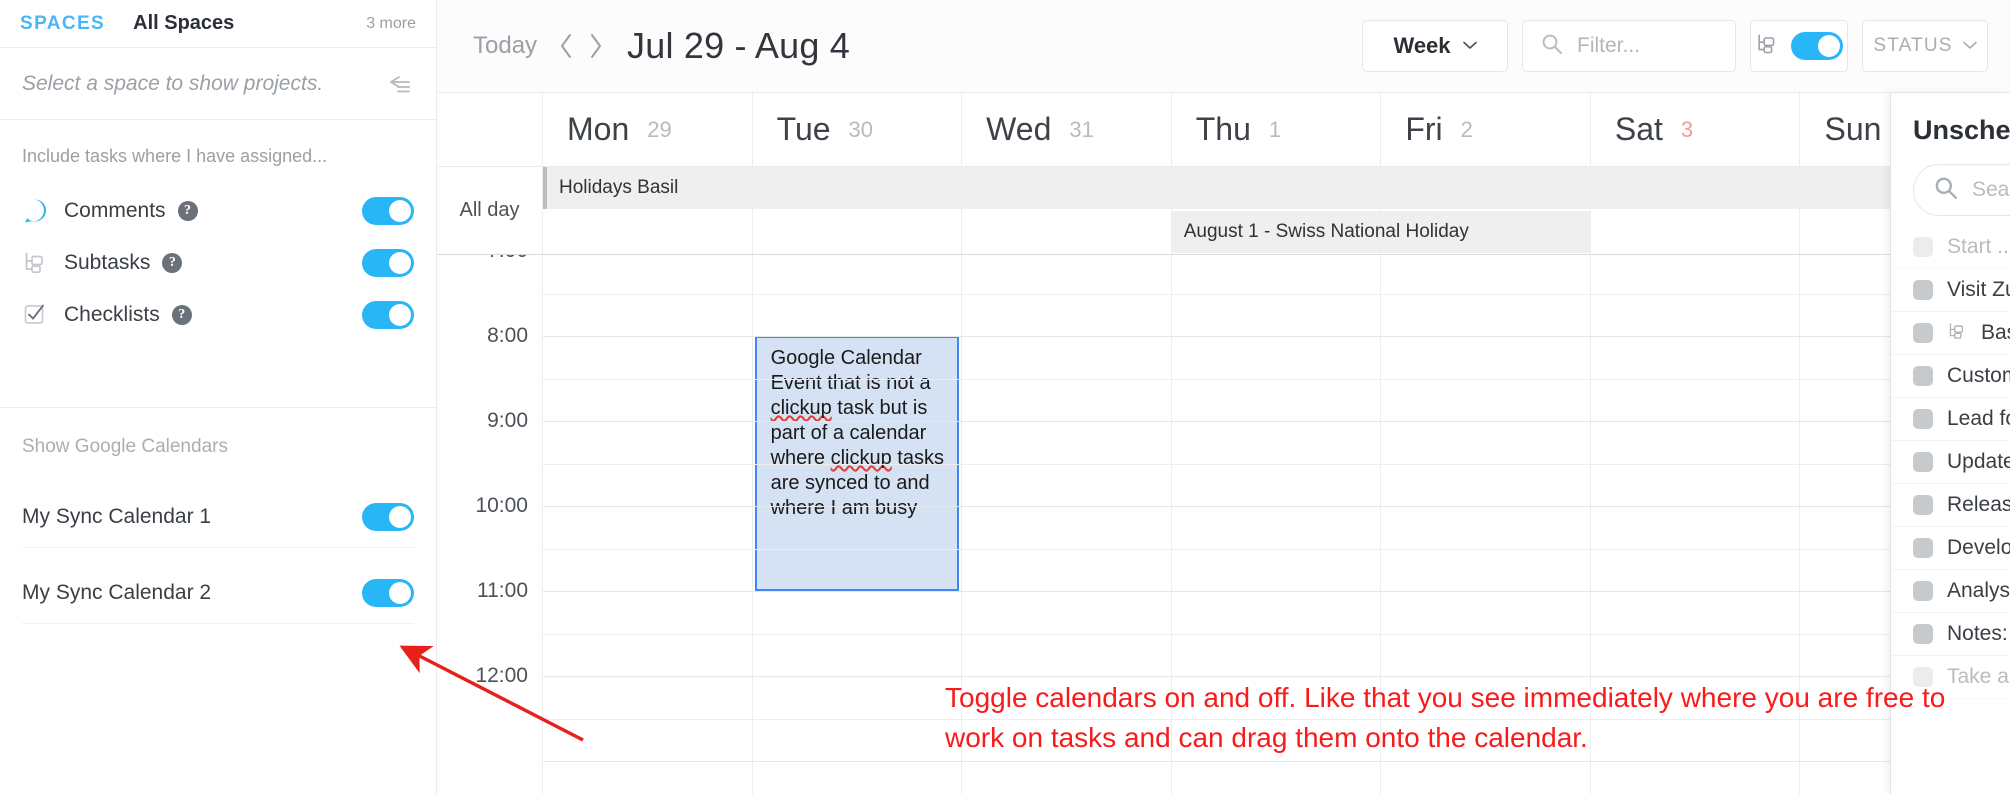 This screenshot has width=2010, height=794. Describe the element at coordinates (505, 46) in the screenshot. I see `today-button: Today` at that location.